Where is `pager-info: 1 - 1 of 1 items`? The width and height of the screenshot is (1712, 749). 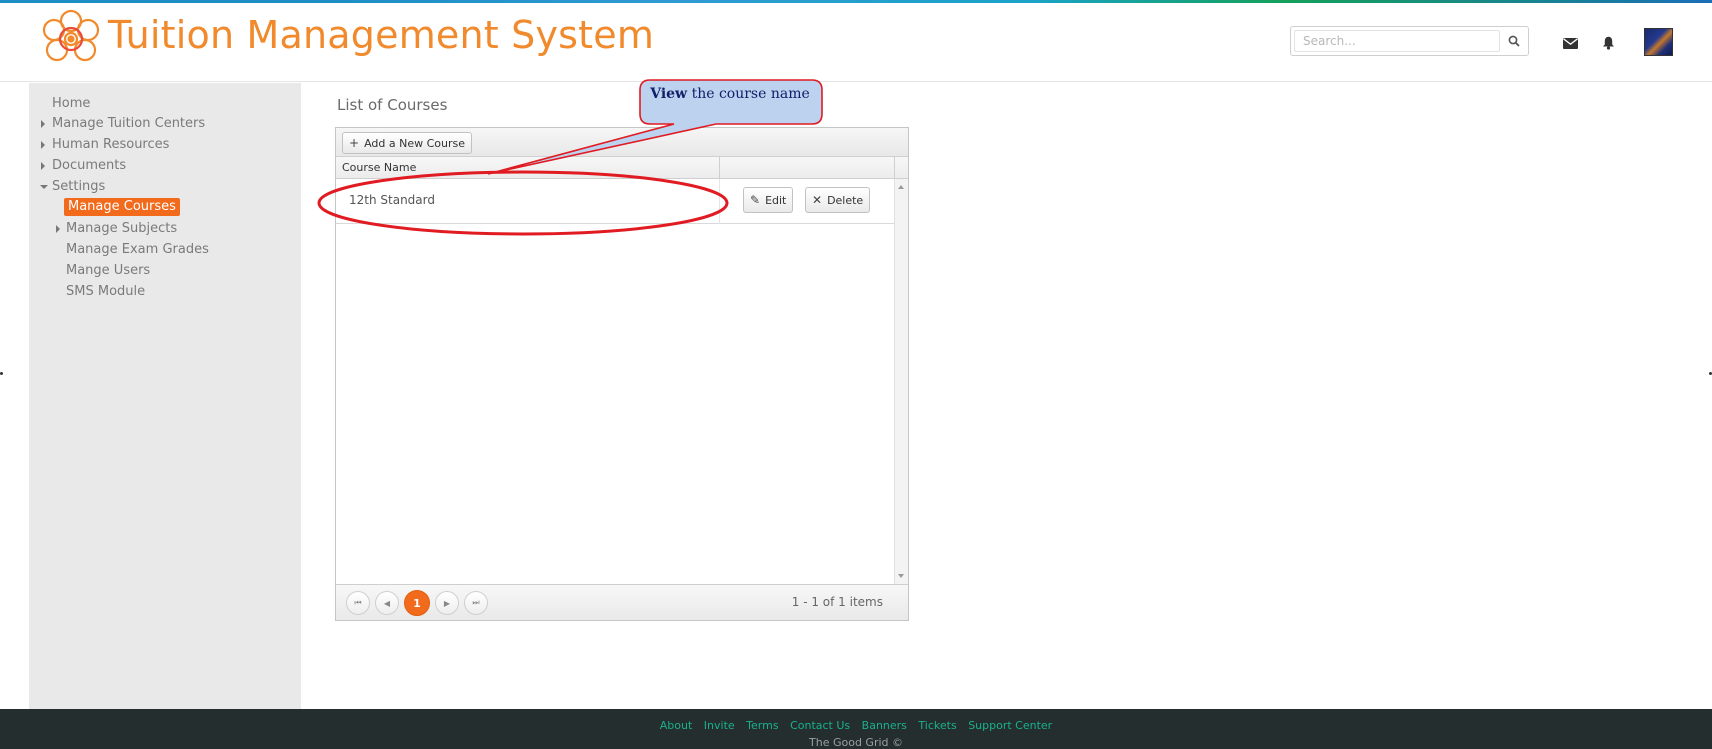 pager-info: 1 - 1 of 1 items is located at coordinates (837, 602).